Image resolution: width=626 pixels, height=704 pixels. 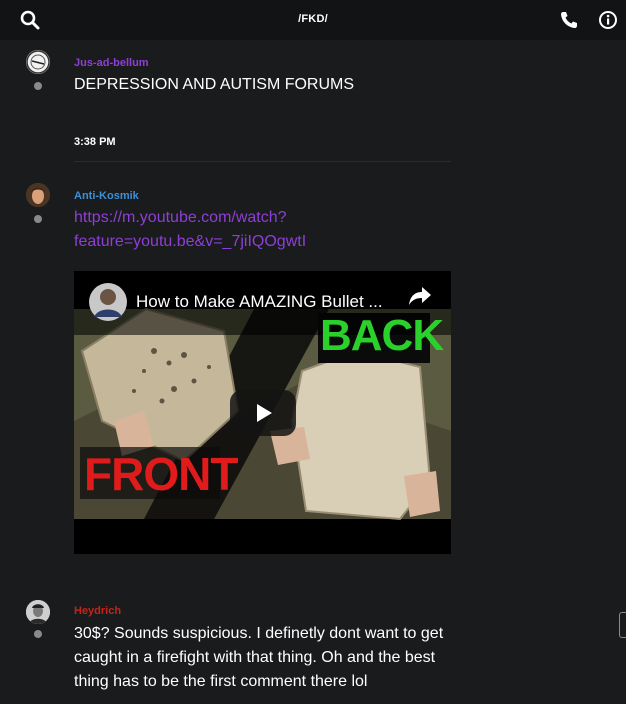 I want to click on username: Jus-ad-bellum, so click(x=111, y=63).